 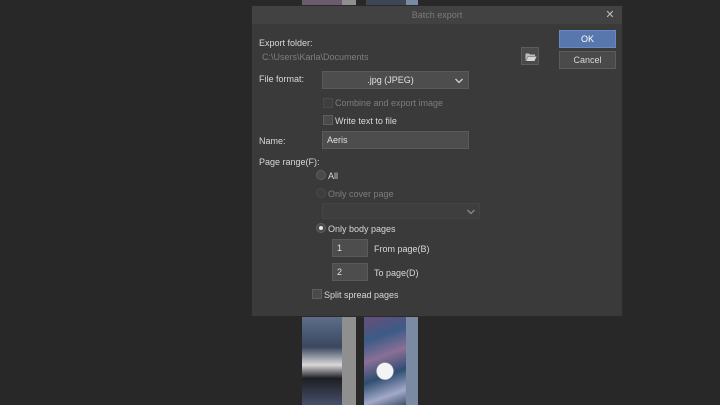 I want to click on file-format-value: .jpg (JPEG), so click(x=390, y=80).